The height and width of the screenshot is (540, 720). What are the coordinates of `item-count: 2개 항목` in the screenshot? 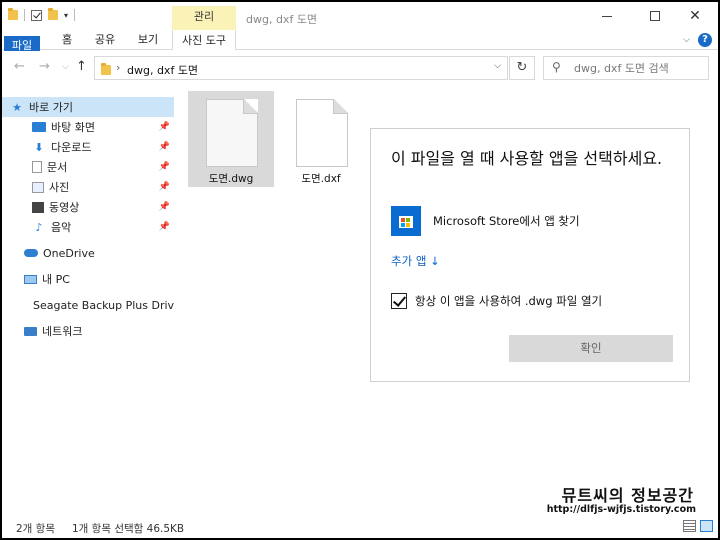 It's located at (35, 529).